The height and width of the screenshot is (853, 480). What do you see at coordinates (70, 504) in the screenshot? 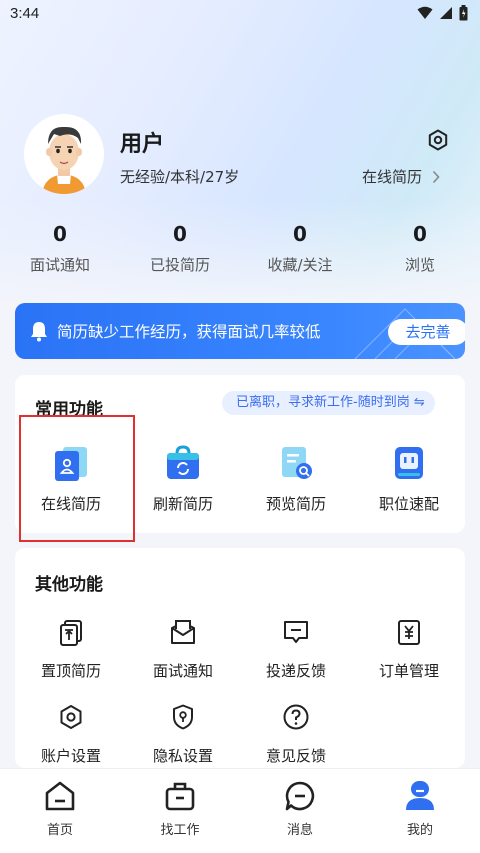
I see `func-label: 在线简历` at bounding box center [70, 504].